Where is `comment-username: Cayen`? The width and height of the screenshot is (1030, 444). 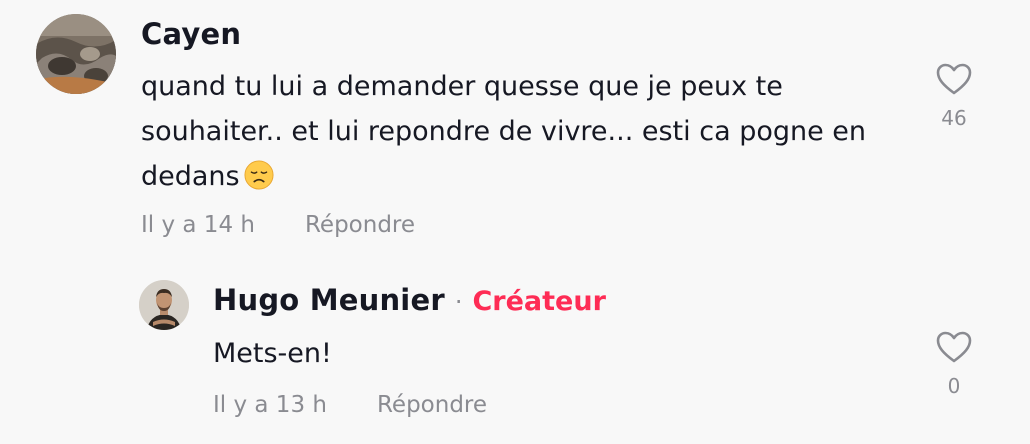 comment-username: Cayen is located at coordinates (191, 34).